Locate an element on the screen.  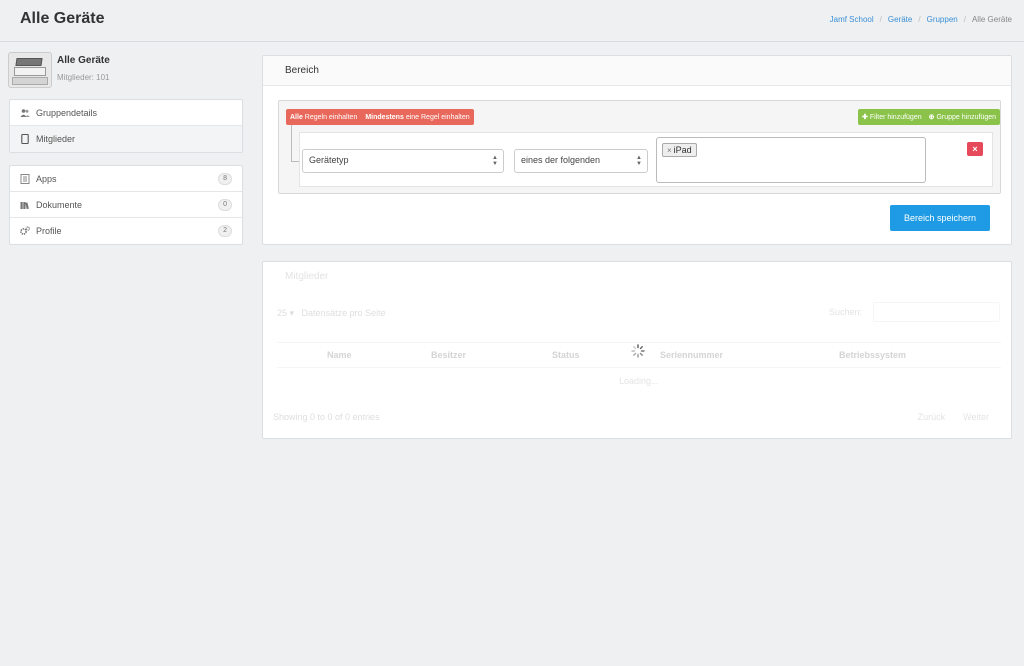
bereich-panel-title: Bereich is located at coordinates (637, 71).